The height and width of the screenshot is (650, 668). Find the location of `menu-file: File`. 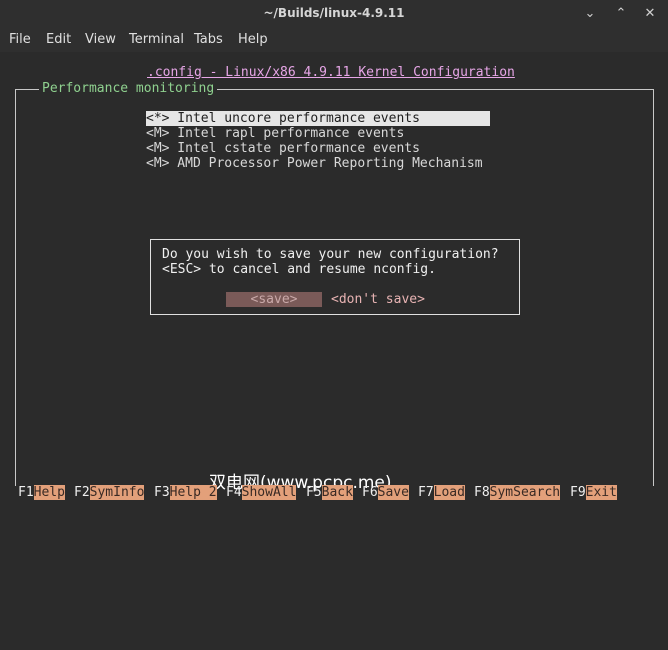

menu-file: File is located at coordinates (20, 39).